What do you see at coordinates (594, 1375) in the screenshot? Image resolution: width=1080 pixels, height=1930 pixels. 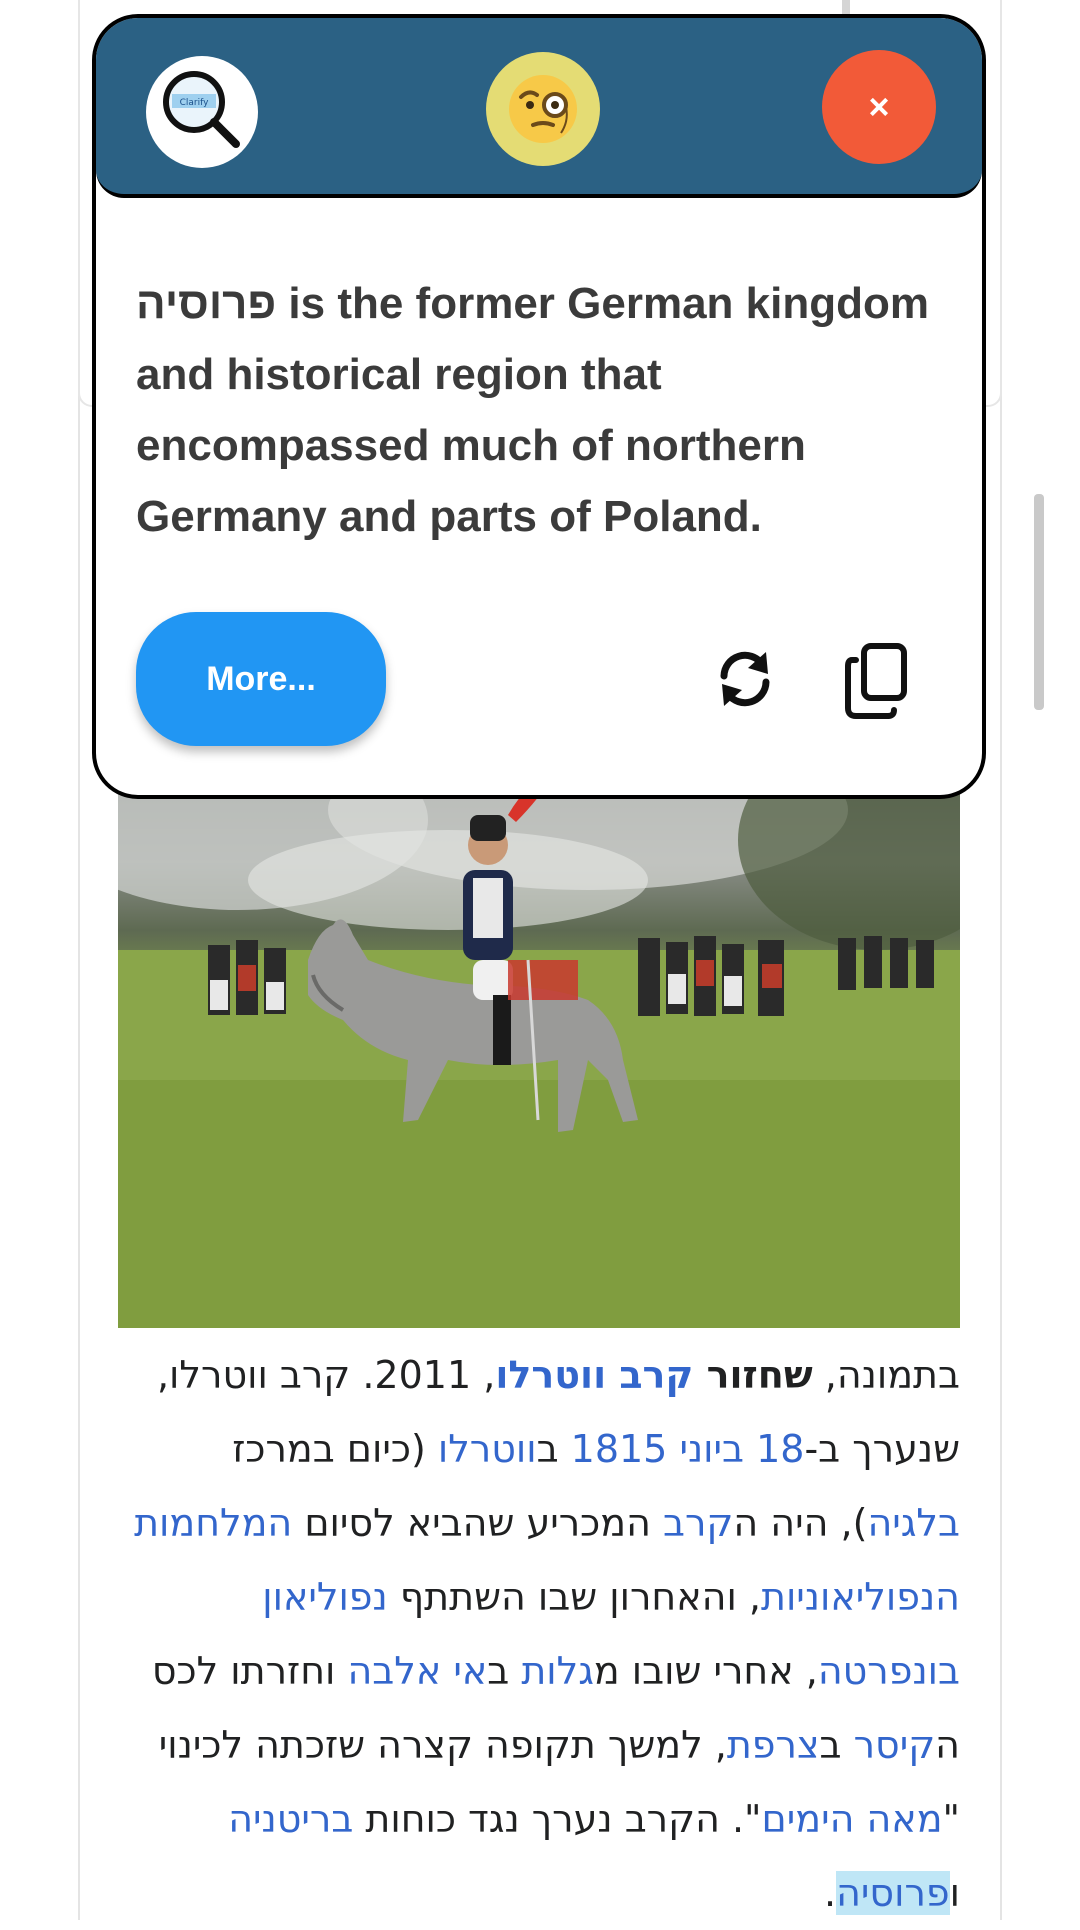 I see `article-link: קרב ווטרלו` at bounding box center [594, 1375].